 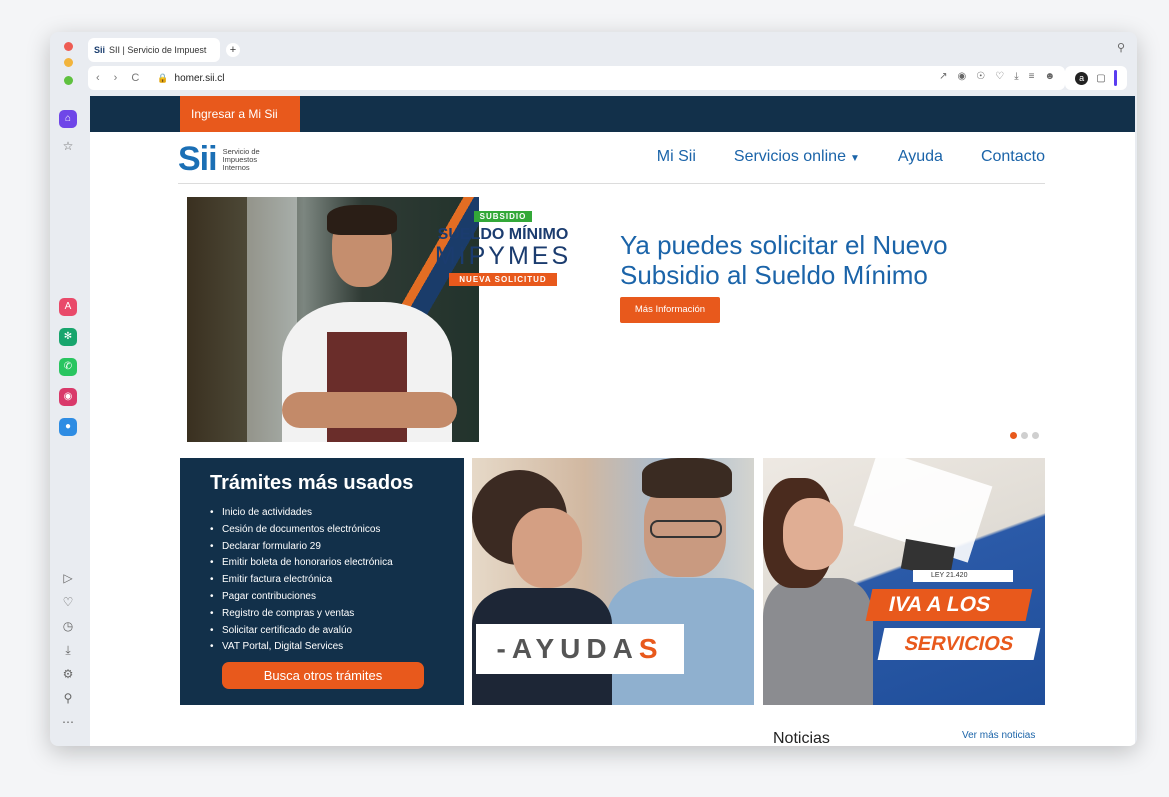 I want to click on tramite-link: VAT Portal, Digital Services, so click(x=337, y=647).